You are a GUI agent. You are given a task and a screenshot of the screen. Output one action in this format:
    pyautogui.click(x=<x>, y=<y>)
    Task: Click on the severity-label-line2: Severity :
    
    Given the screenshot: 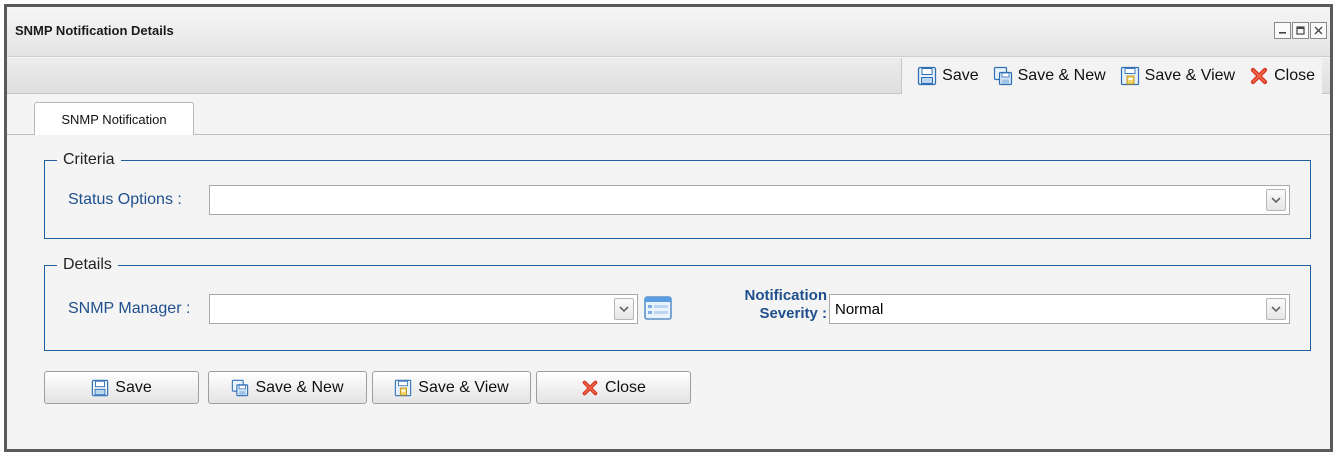 What is the action you would take?
    pyautogui.click(x=793, y=313)
    